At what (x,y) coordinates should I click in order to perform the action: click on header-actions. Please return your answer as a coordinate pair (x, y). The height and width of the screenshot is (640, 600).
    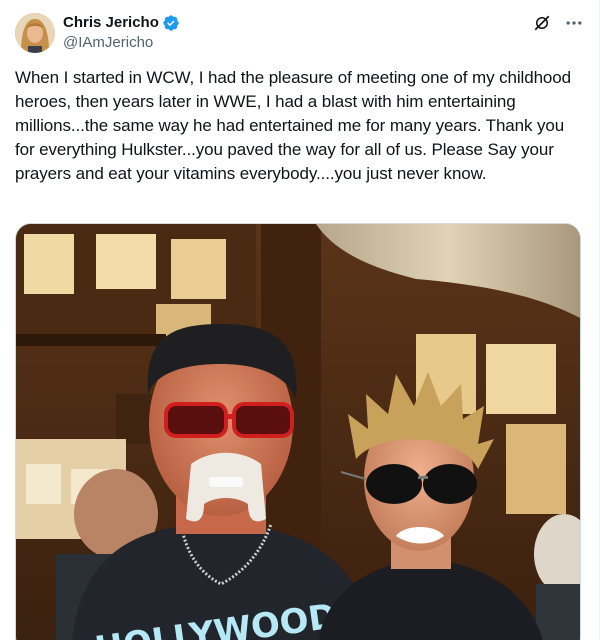
    Looking at the image, I should click on (558, 23).